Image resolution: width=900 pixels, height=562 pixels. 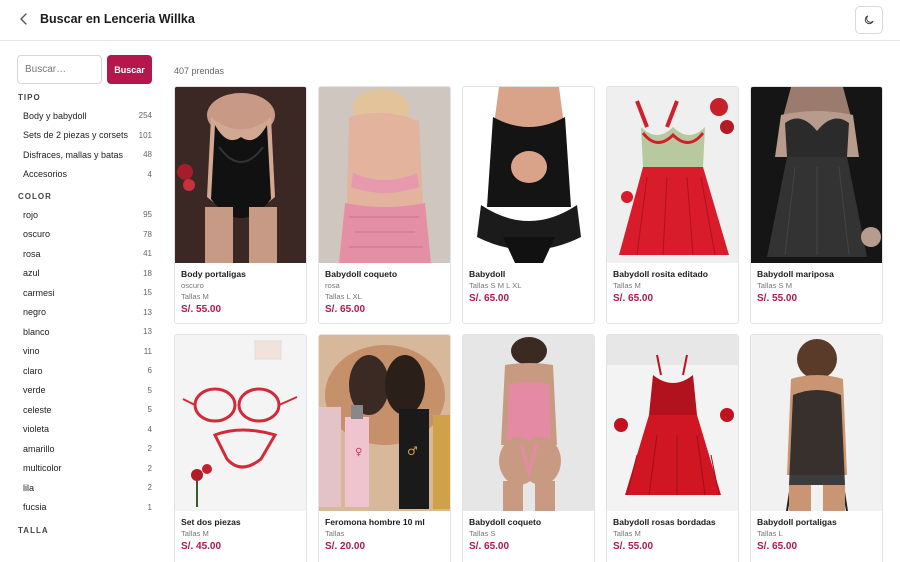 What do you see at coordinates (73, 154) in the screenshot?
I see `facet-label: Disfraces, mallas y batas` at bounding box center [73, 154].